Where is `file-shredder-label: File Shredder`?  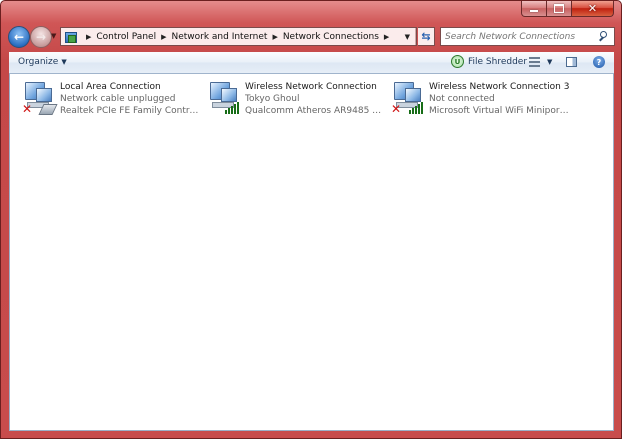 file-shredder-label: File Shredder is located at coordinates (498, 61).